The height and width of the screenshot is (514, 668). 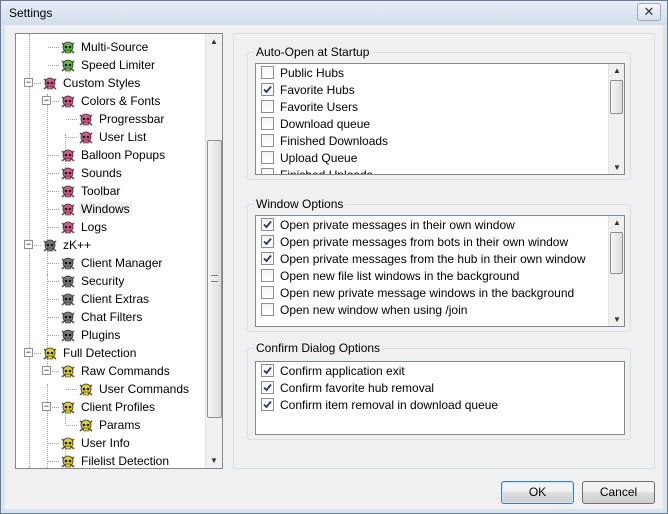 I want to click on checkbox-label: Finished Downloads, so click(x=334, y=141).